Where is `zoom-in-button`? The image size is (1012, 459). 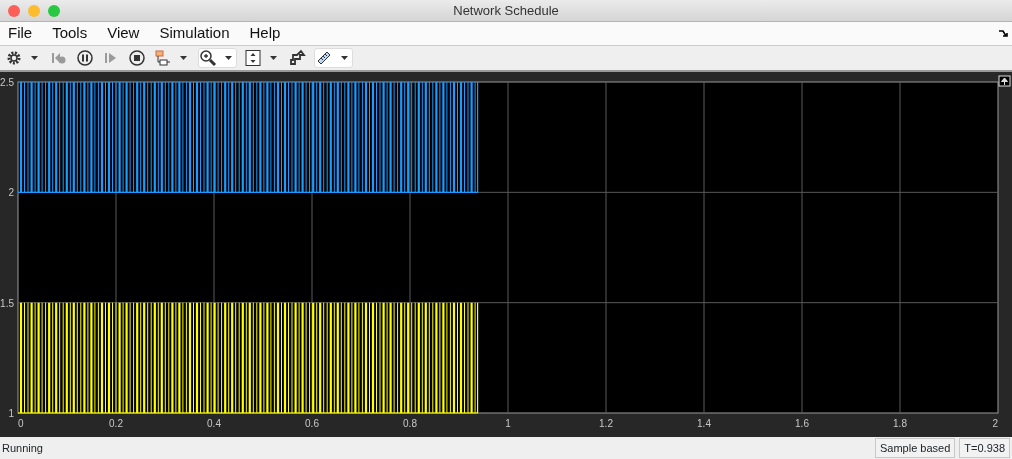 zoom-in-button is located at coordinates (217, 58).